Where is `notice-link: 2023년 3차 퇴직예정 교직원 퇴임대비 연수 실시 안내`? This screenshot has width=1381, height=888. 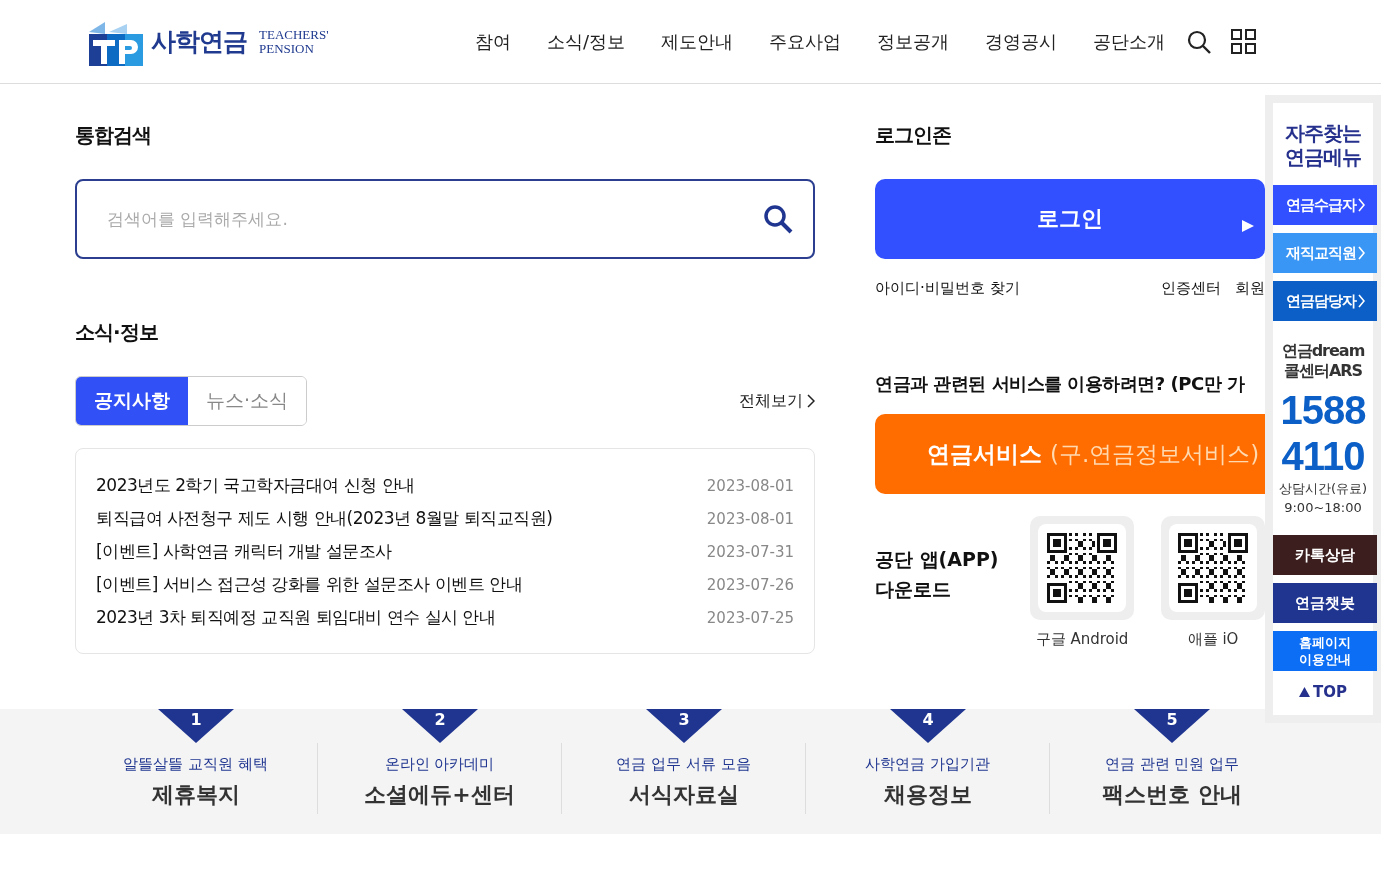 notice-link: 2023년 3차 퇴직예정 교직원 퇴임대비 연수 실시 안내 is located at coordinates (296, 617).